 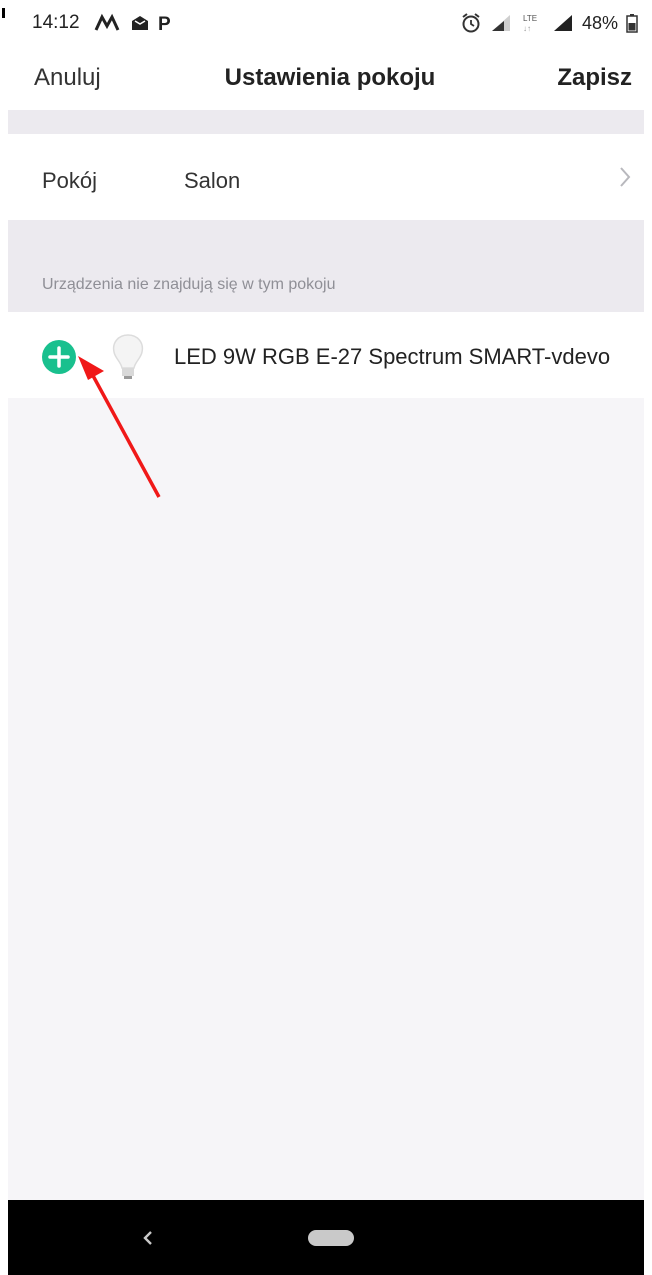 I want to click on device-list-item: LED 9W RGB E-27 Spectrum SMART-vdevo, so click(x=330, y=355).